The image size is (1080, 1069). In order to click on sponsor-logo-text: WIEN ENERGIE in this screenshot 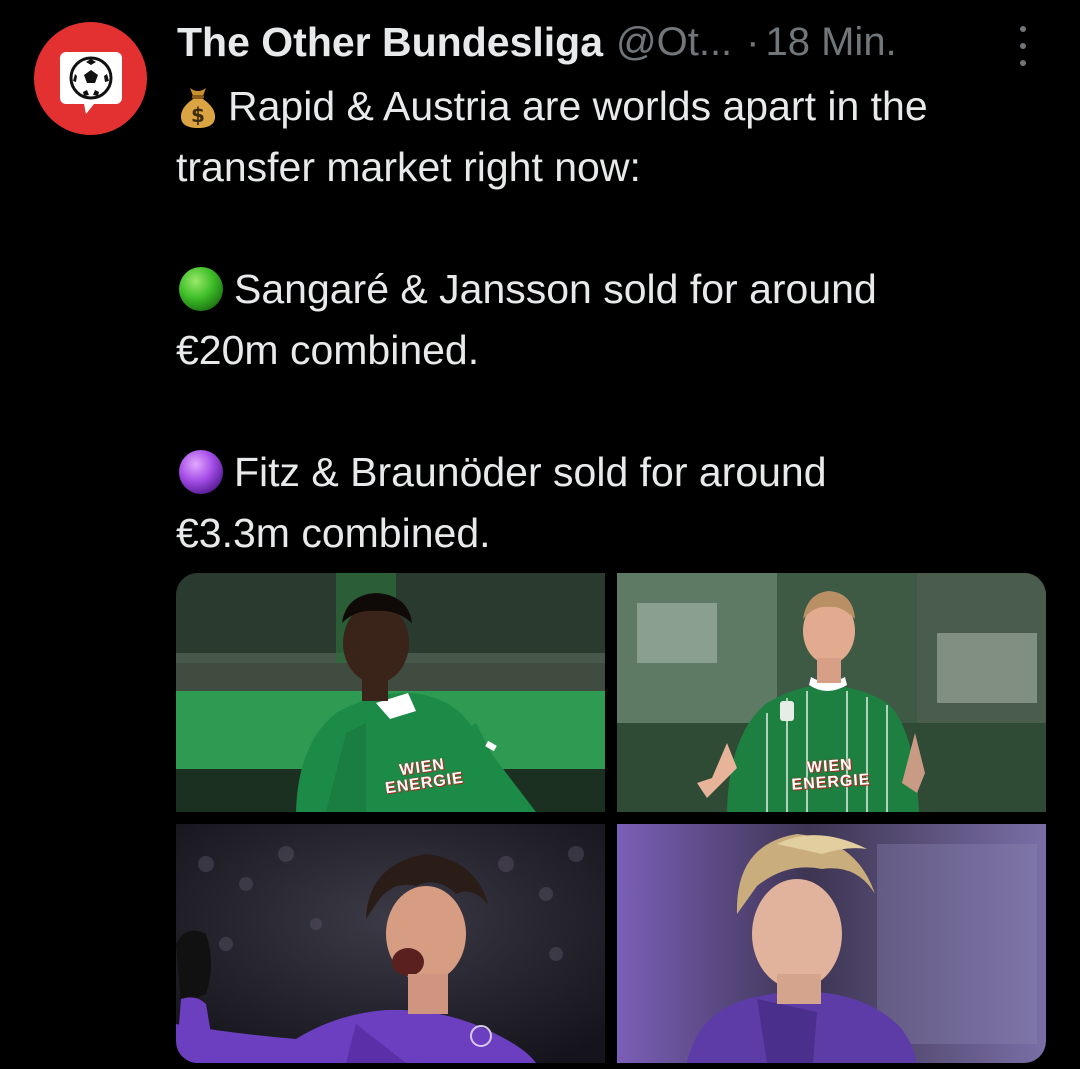, I will do `click(831, 775)`.